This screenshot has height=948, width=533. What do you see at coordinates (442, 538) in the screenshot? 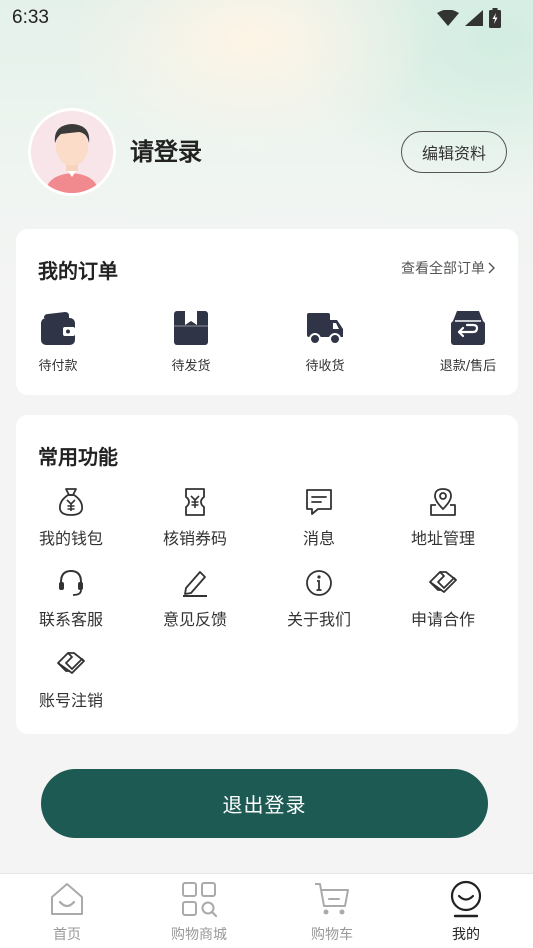
I see `func-address-label: 地址管理` at bounding box center [442, 538].